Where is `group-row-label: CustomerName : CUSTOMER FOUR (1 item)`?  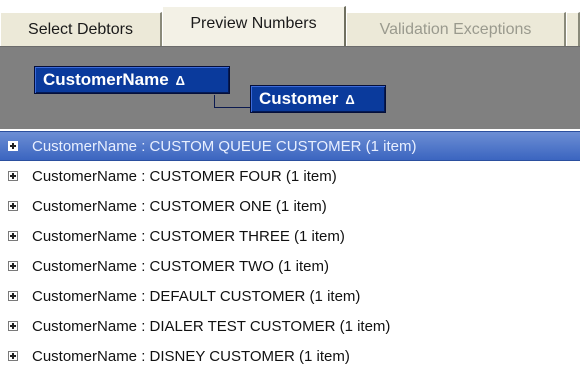 group-row-label: CustomerName : CUSTOMER FOUR (1 item) is located at coordinates (184, 176).